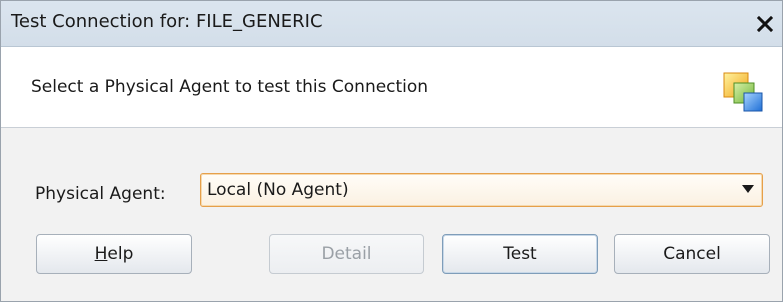  What do you see at coordinates (278, 190) in the screenshot?
I see `physical-agent-value: Local (No Agent)` at bounding box center [278, 190].